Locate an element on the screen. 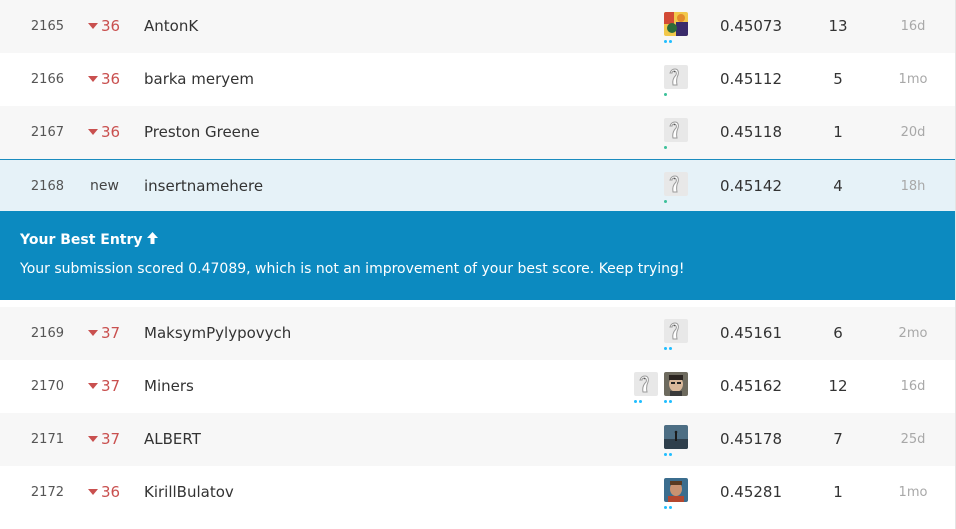 This screenshot has width=956, height=529. leaderboard-row: 2170 37 Miners 0.45162 12 16d is located at coordinates (478, 386).